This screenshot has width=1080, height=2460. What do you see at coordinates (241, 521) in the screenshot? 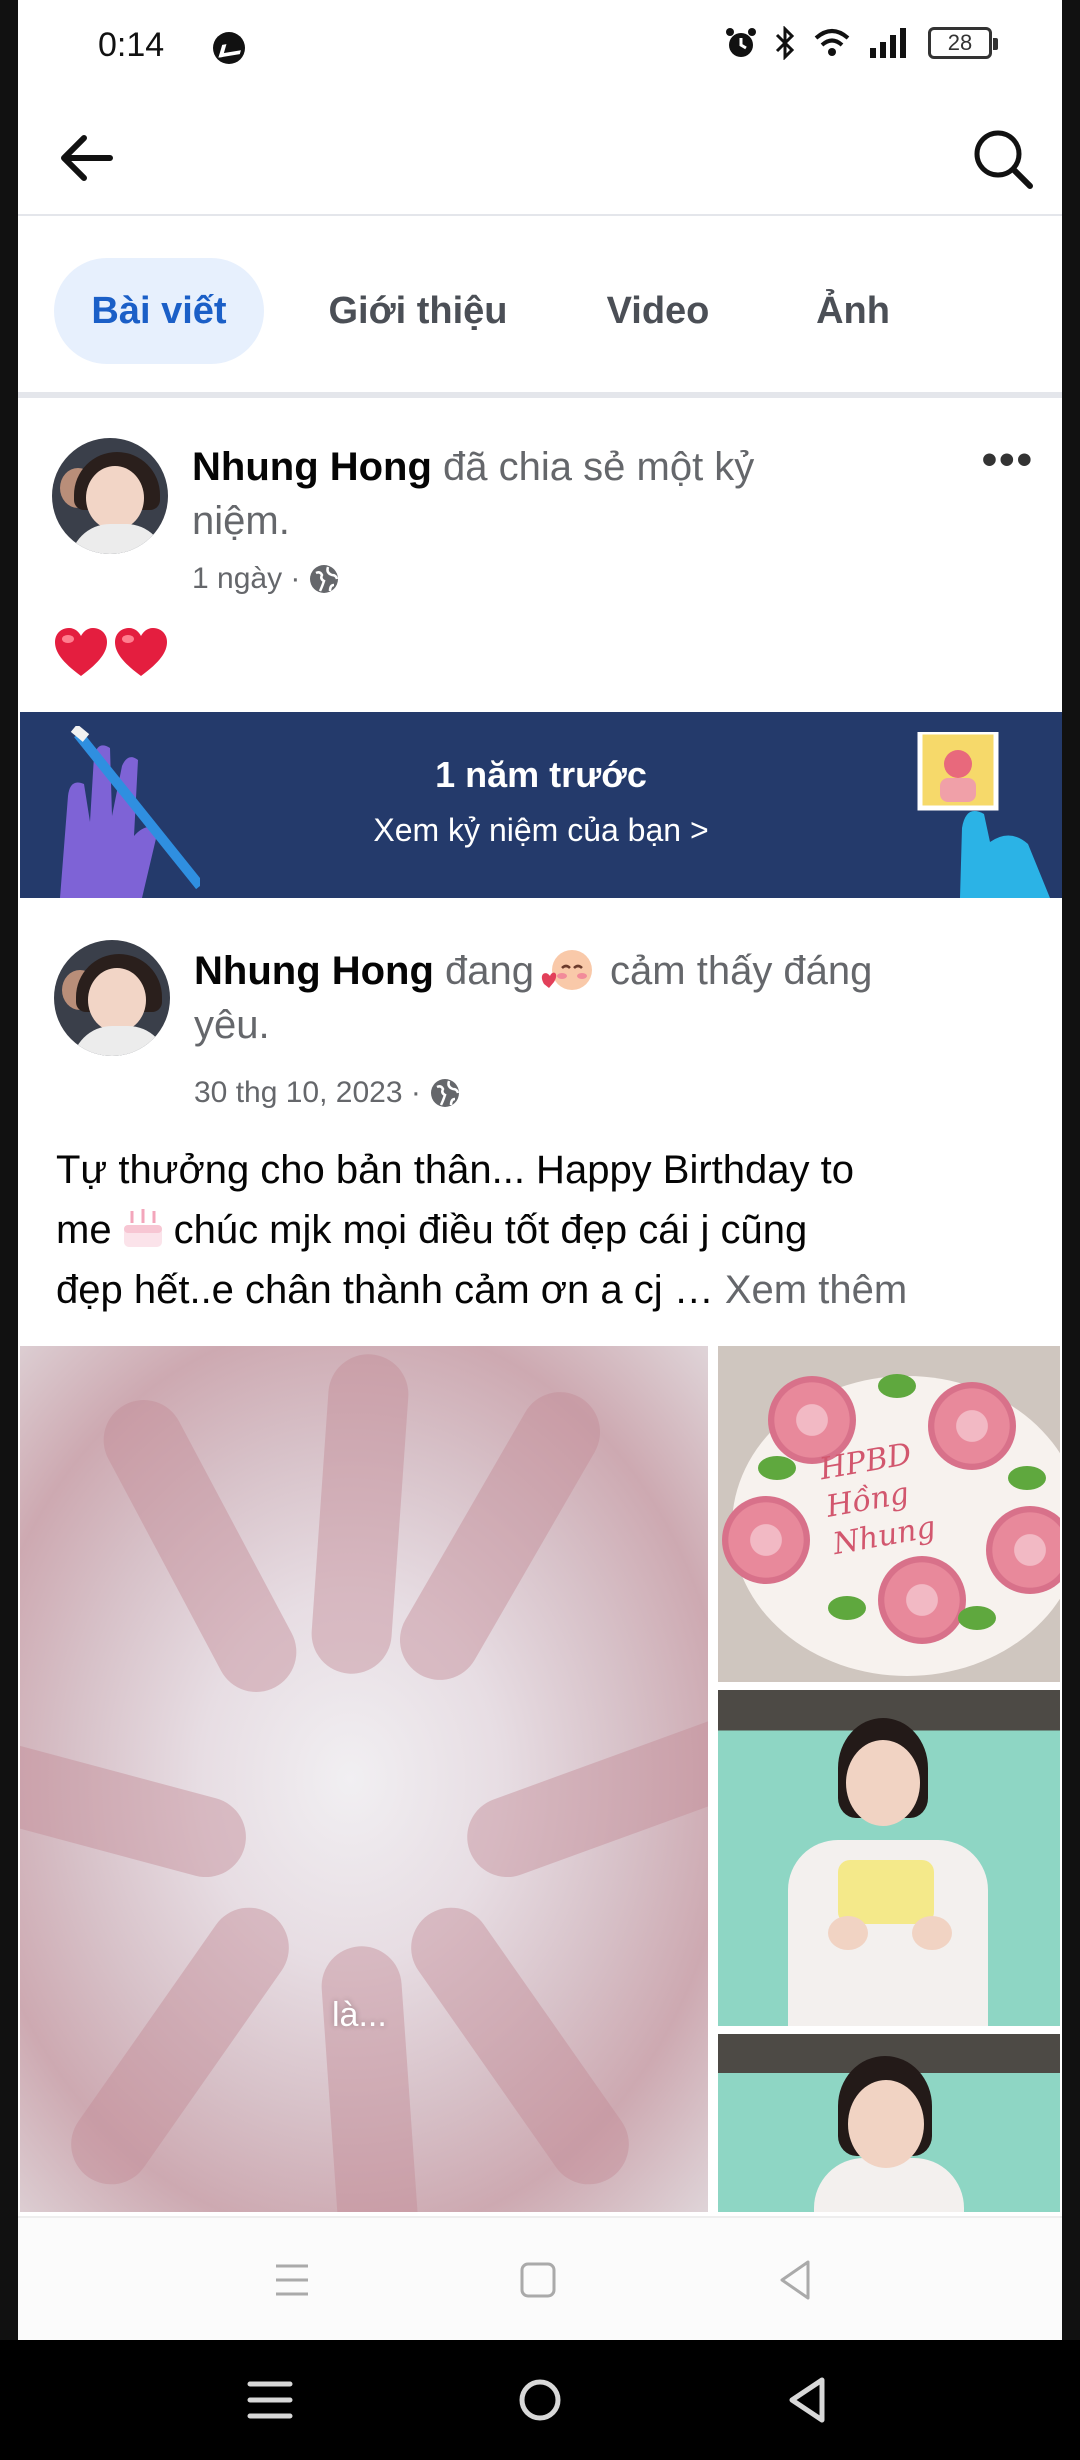
I see `post1-action-cont: niệm.` at bounding box center [241, 521].